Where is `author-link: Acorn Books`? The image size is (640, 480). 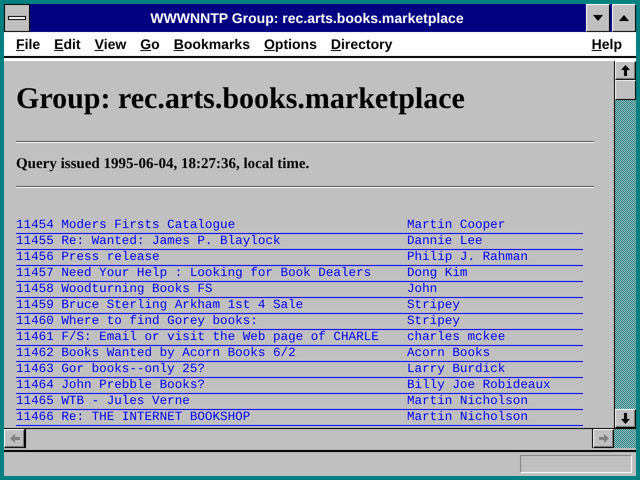
author-link: Acorn Books is located at coordinates (448, 353).